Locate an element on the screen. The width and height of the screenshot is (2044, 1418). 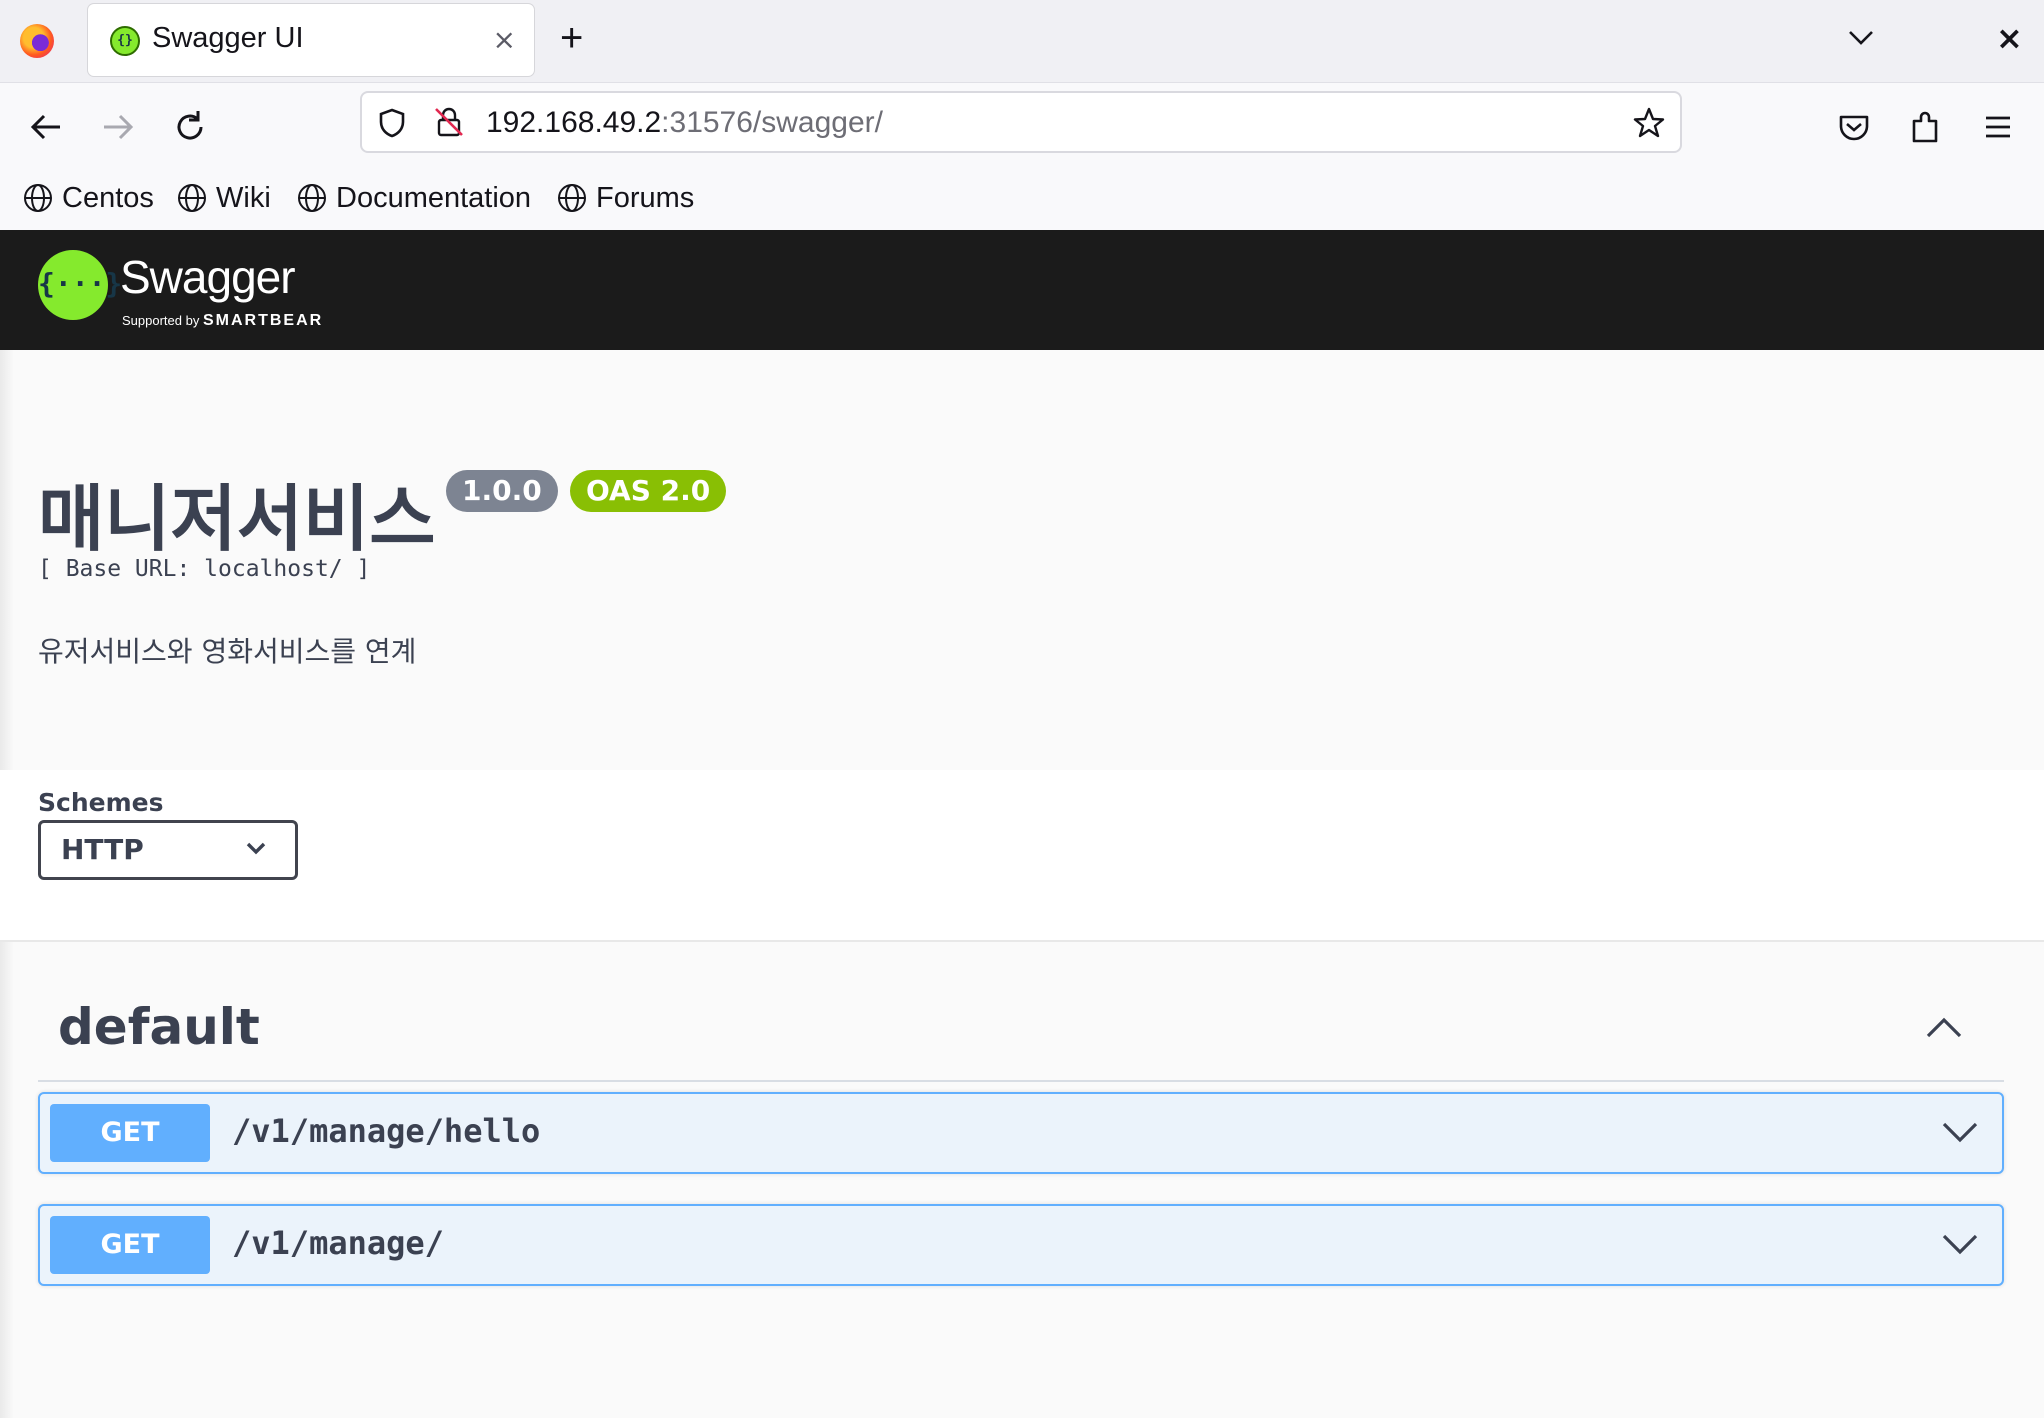
chevron-up-icon is located at coordinates (1944, 1027).